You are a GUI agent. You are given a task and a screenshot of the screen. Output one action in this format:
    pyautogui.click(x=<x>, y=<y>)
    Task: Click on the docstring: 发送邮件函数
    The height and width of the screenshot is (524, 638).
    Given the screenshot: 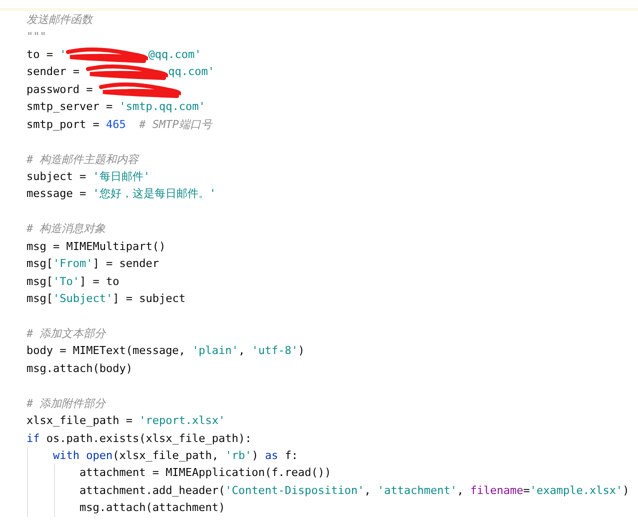 What is the action you would take?
    pyautogui.click(x=58, y=19)
    